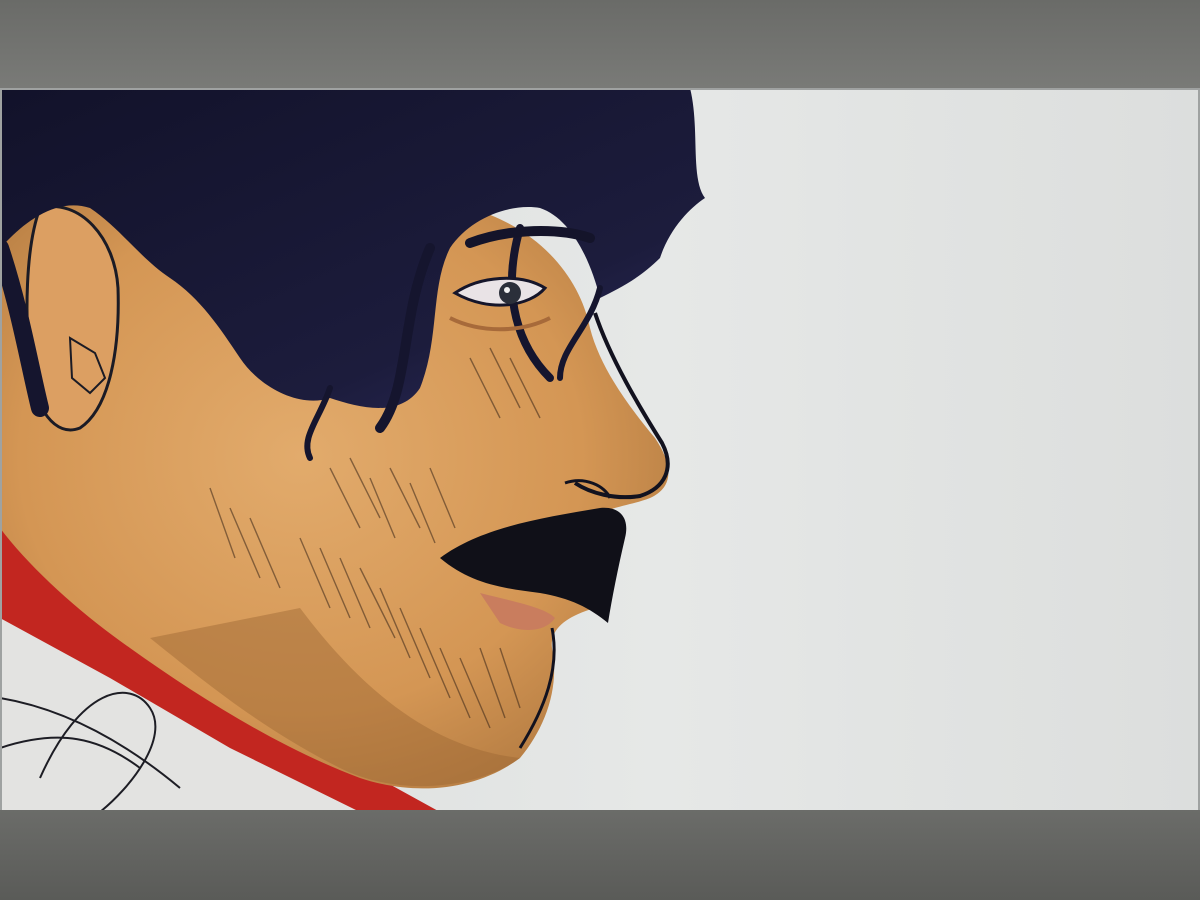  I want to click on monitor-bezel-top, so click(600, 46).